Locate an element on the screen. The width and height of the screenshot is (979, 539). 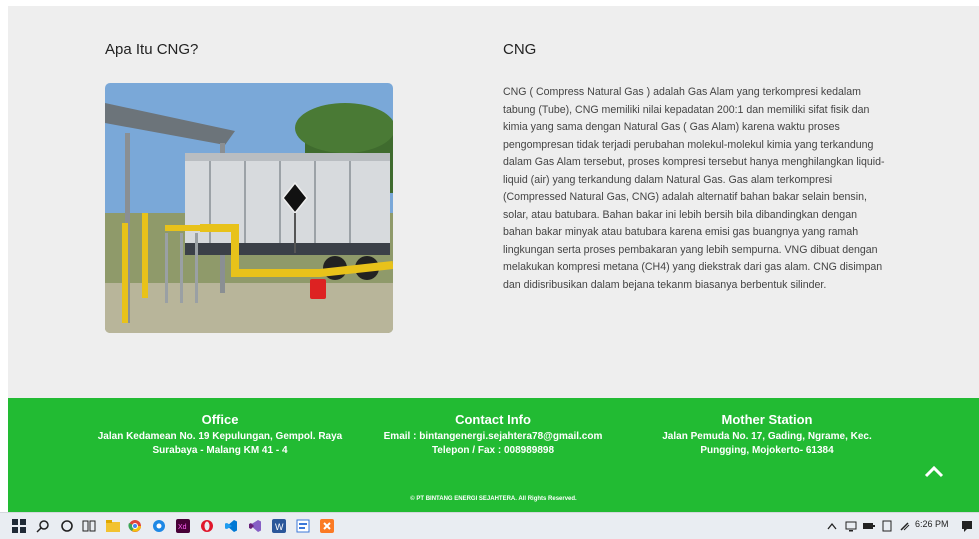
footer-phone: Telepon / Fax : 008989898 is located at coordinates (493, 450).